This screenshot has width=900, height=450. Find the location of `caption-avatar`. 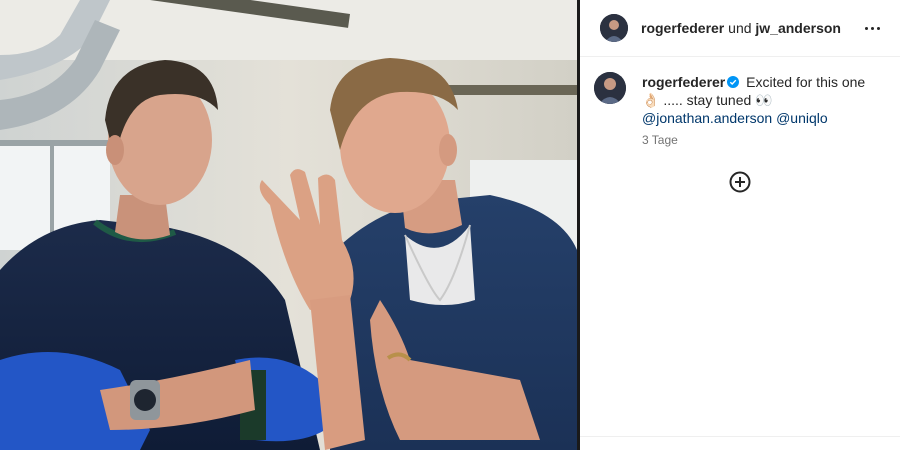

caption-avatar is located at coordinates (610, 88).